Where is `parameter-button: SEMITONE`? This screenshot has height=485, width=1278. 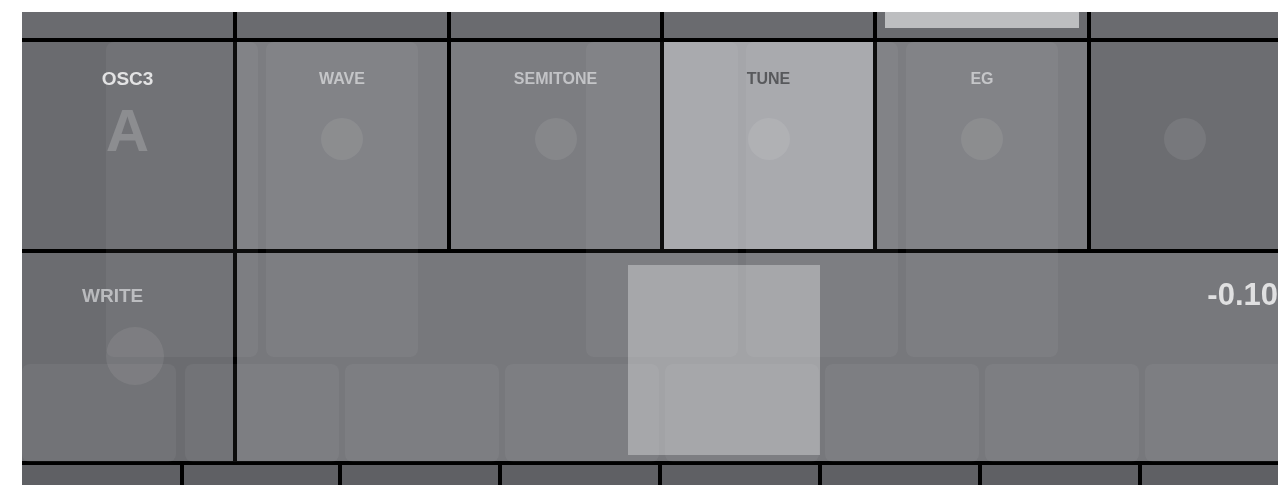
parameter-button: SEMITONE is located at coordinates (555, 145).